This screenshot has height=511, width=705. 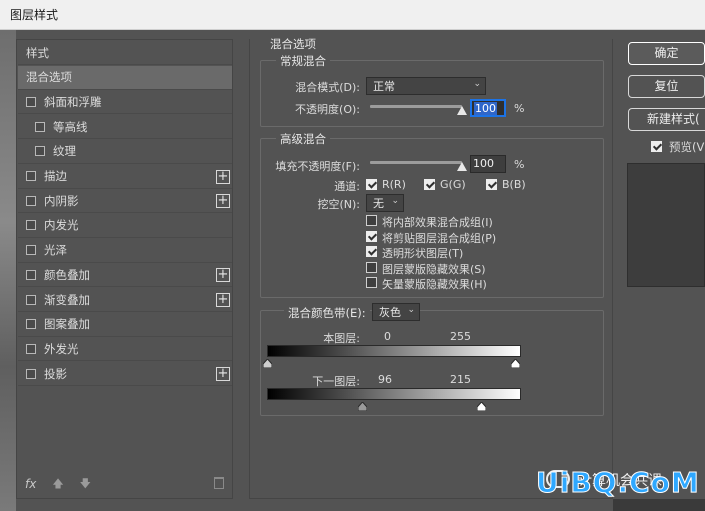 What do you see at coordinates (396, 312) in the screenshot?
I see `blend-if-select: 灰色 ⌄` at bounding box center [396, 312].